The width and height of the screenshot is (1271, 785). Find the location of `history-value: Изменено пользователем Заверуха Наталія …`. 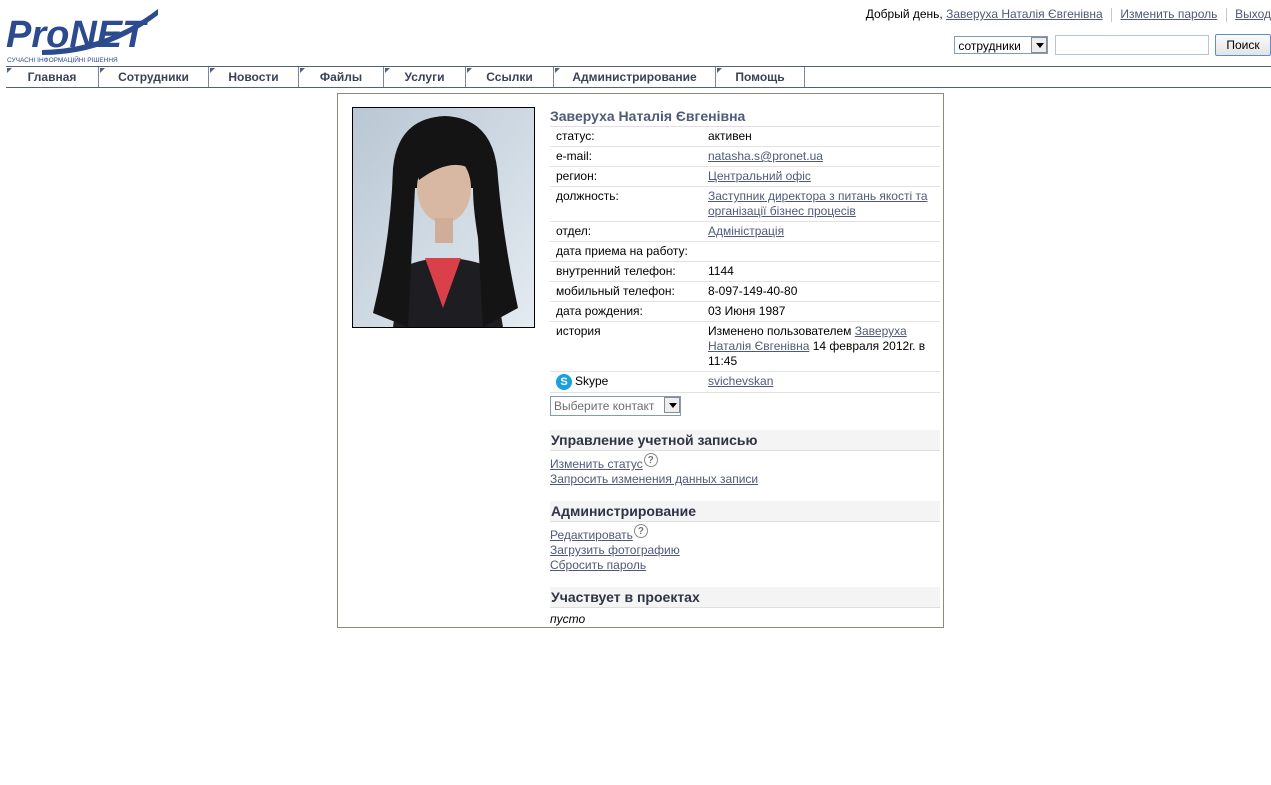

history-value: Изменено пользователем Заверуха Наталія … is located at coordinates (821, 346).